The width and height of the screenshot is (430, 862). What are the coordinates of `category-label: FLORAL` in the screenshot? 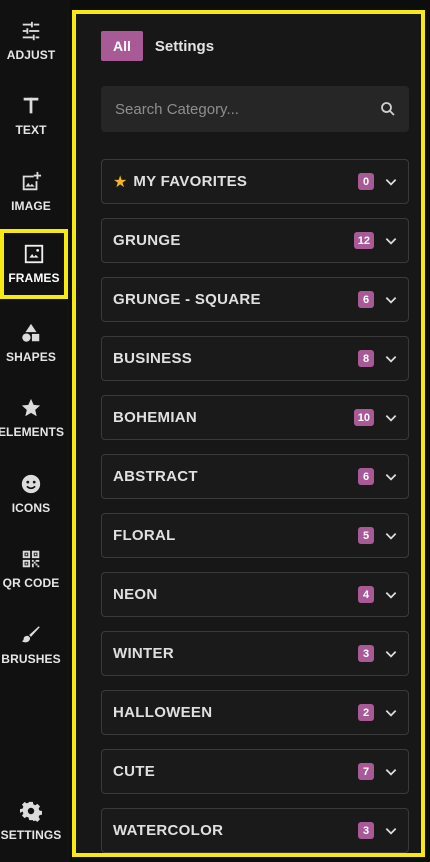 It's located at (144, 535).